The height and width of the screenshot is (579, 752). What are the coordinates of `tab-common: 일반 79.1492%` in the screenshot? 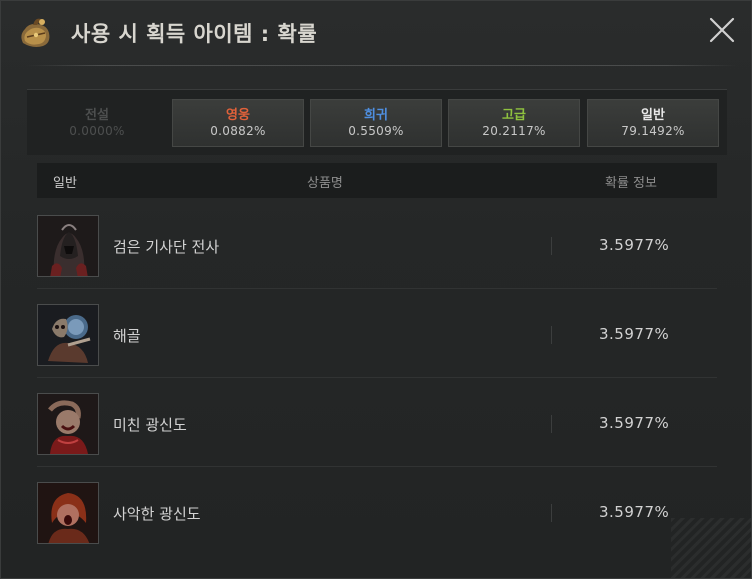 It's located at (653, 123).